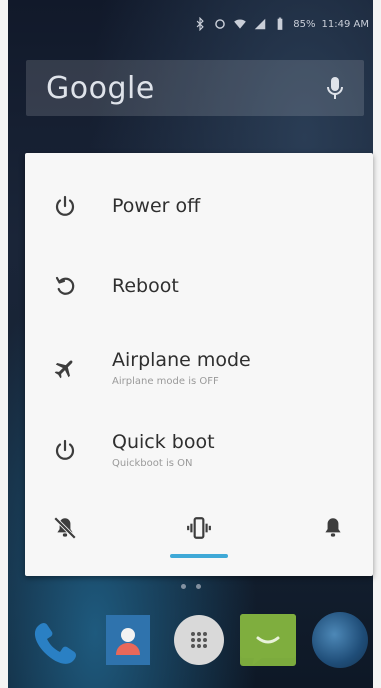 This screenshot has width=381, height=688. Describe the element at coordinates (100, 88) in the screenshot. I see `google-logo: Google` at that location.